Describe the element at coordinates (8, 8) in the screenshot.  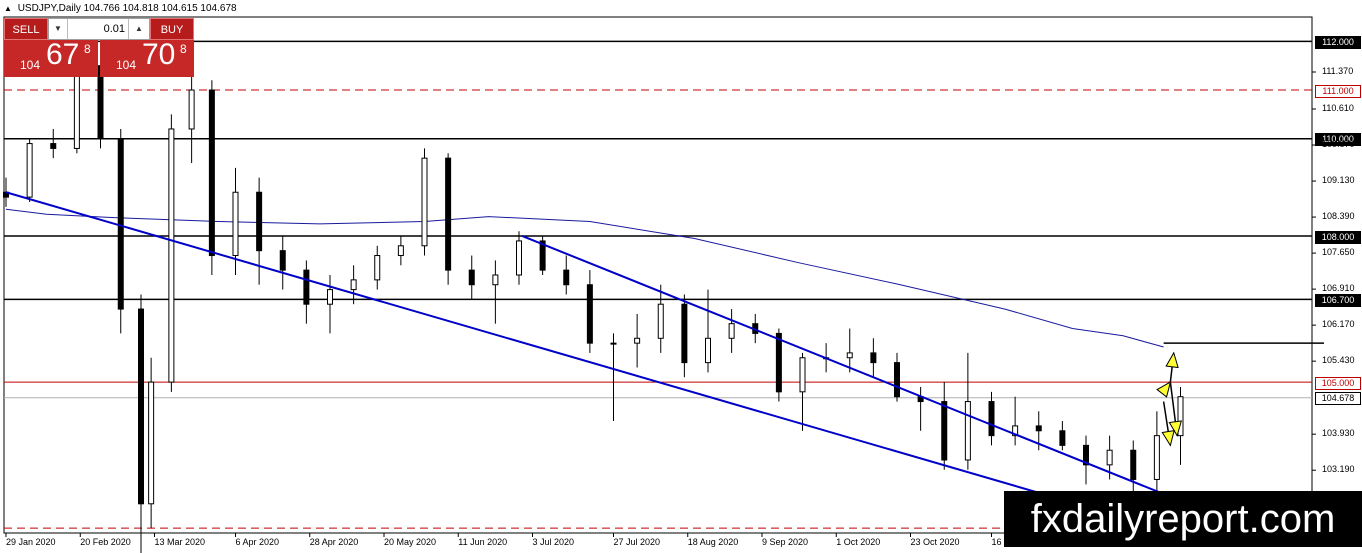
I see `collapse-triangle-icon: ▲` at that location.